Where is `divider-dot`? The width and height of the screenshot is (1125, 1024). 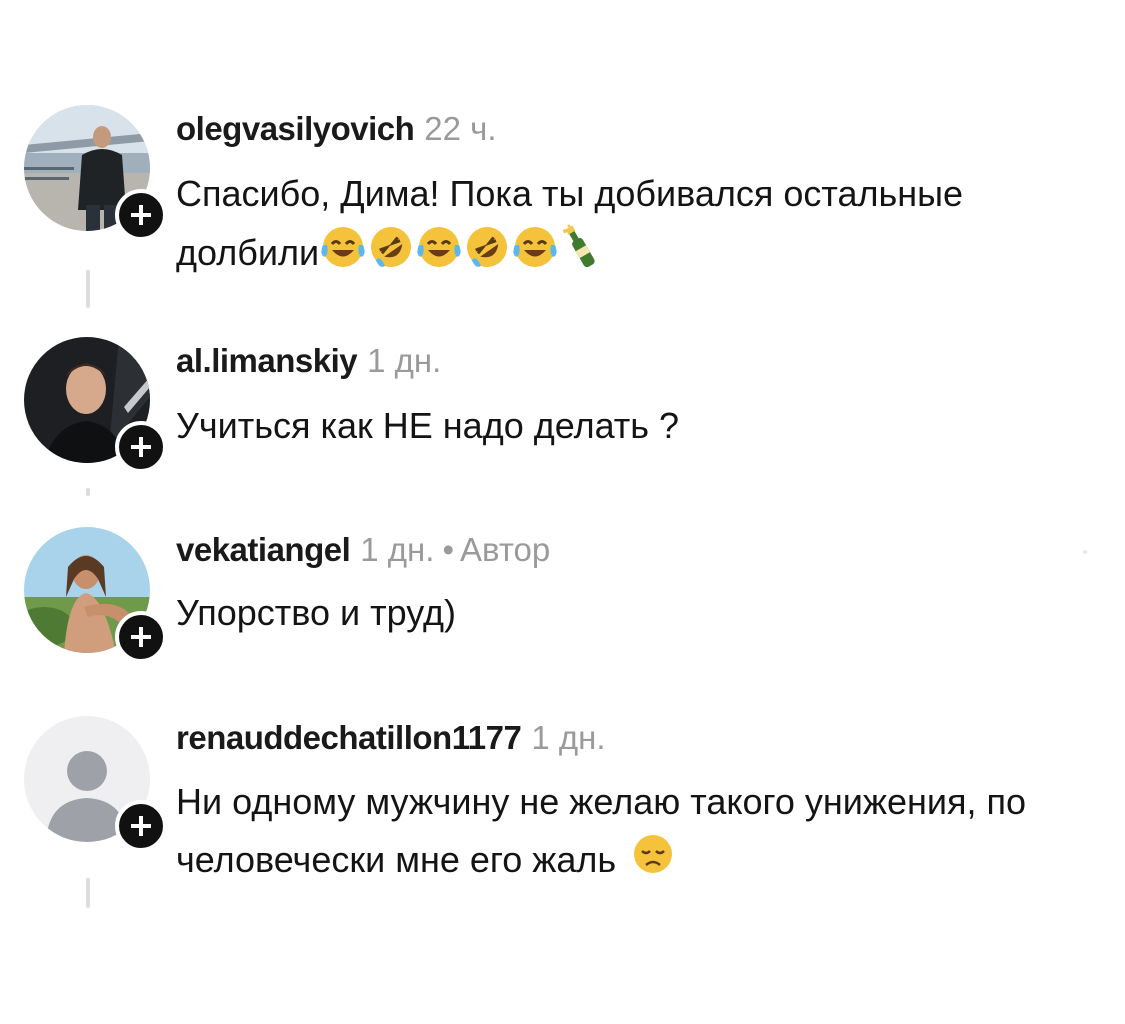 divider-dot is located at coordinates (1085, 552).